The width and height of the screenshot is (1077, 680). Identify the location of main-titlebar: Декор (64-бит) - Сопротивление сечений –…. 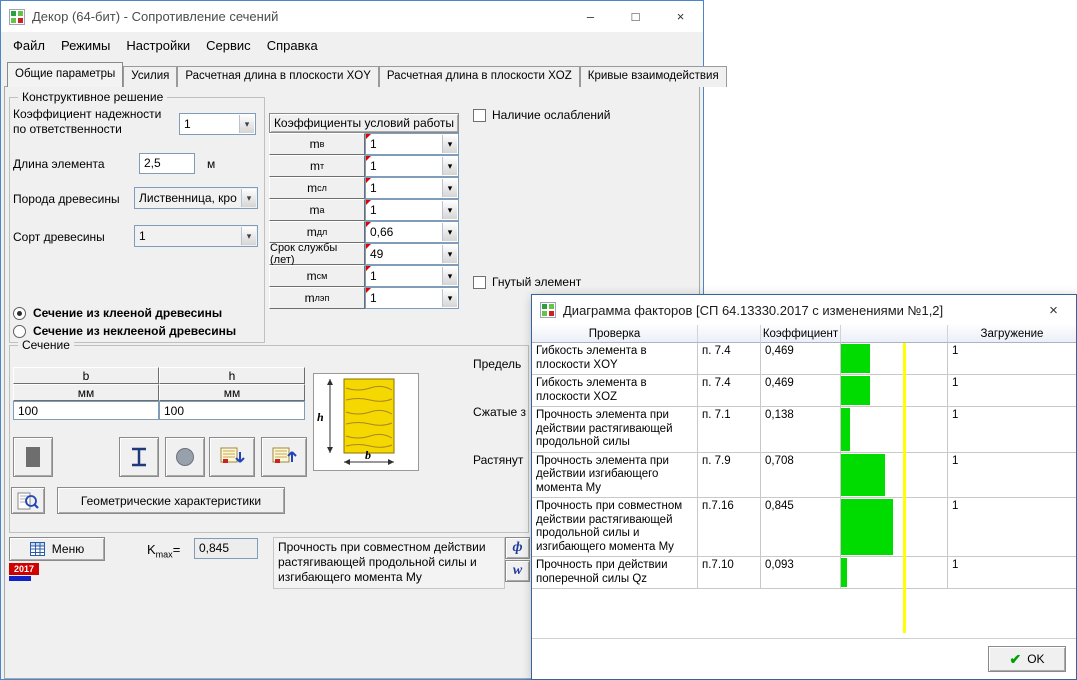
(352, 16).